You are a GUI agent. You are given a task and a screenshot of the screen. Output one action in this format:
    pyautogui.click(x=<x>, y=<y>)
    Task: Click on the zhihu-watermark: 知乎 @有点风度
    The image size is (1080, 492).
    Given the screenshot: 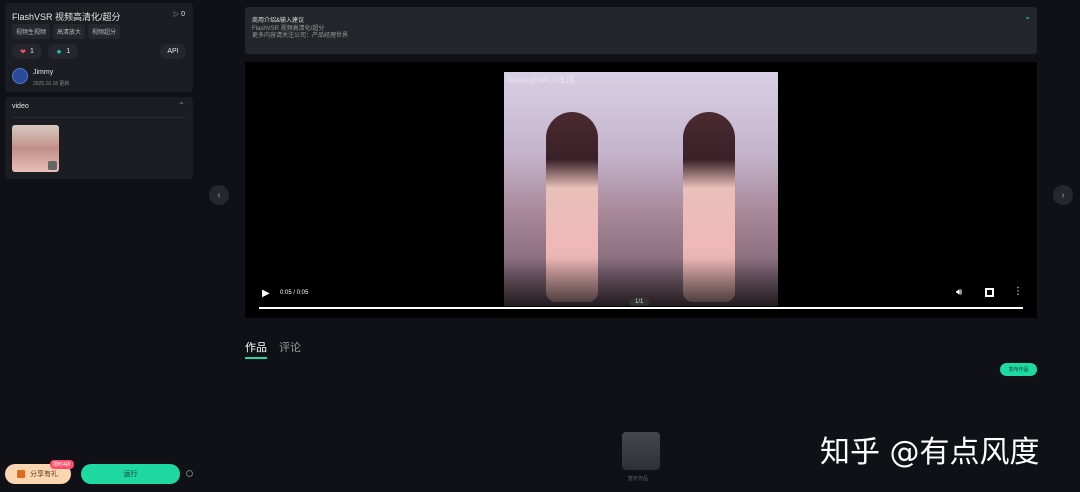 What is the action you would take?
    pyautogui.click(x=930, y=452)
    